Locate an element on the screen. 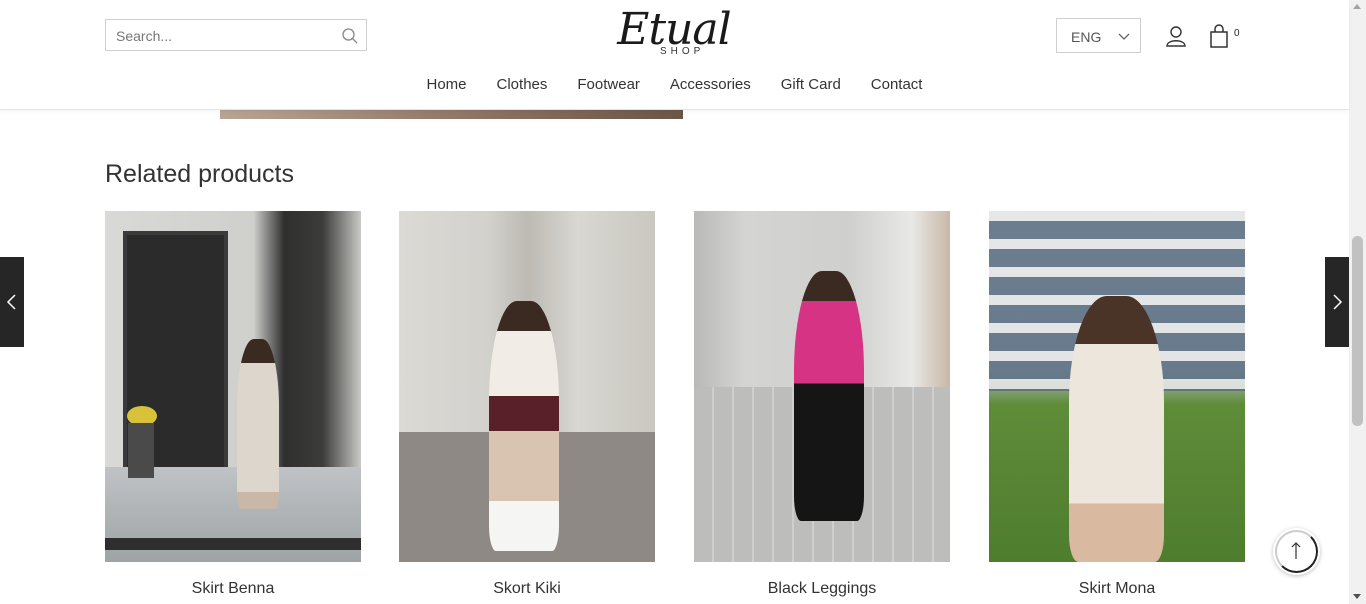  carousel-next-button is located at coordinates (1337, 302).